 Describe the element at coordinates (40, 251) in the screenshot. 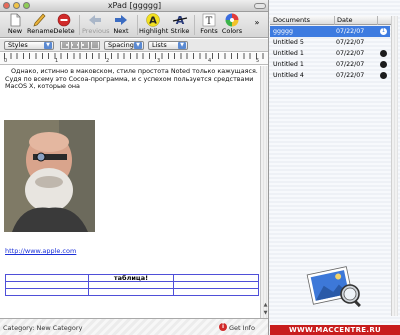

I see `document-link: http://www.apple.com` at that location.